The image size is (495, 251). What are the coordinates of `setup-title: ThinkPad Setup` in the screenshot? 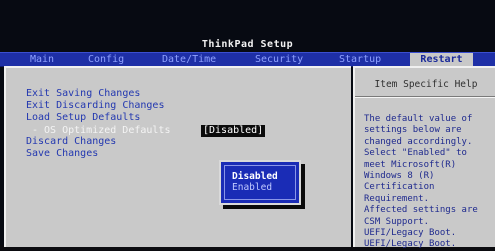 It's located at (247, 44).